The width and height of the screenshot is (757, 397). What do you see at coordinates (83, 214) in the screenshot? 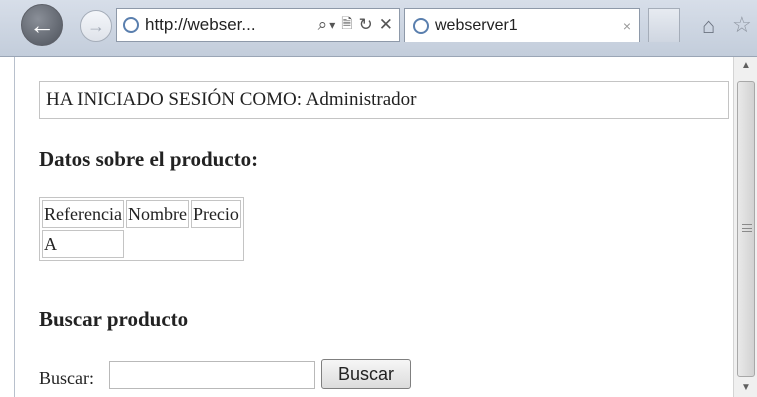
I see `header-referencia: Referencia` at bounding box center [83, 214].